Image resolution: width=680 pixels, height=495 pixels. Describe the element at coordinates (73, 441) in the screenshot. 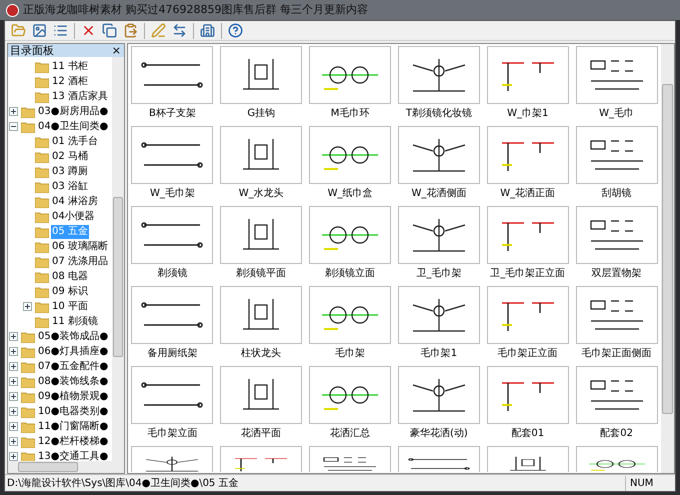

I see `tree-item: 12●栏杆楼梯●` at that location.